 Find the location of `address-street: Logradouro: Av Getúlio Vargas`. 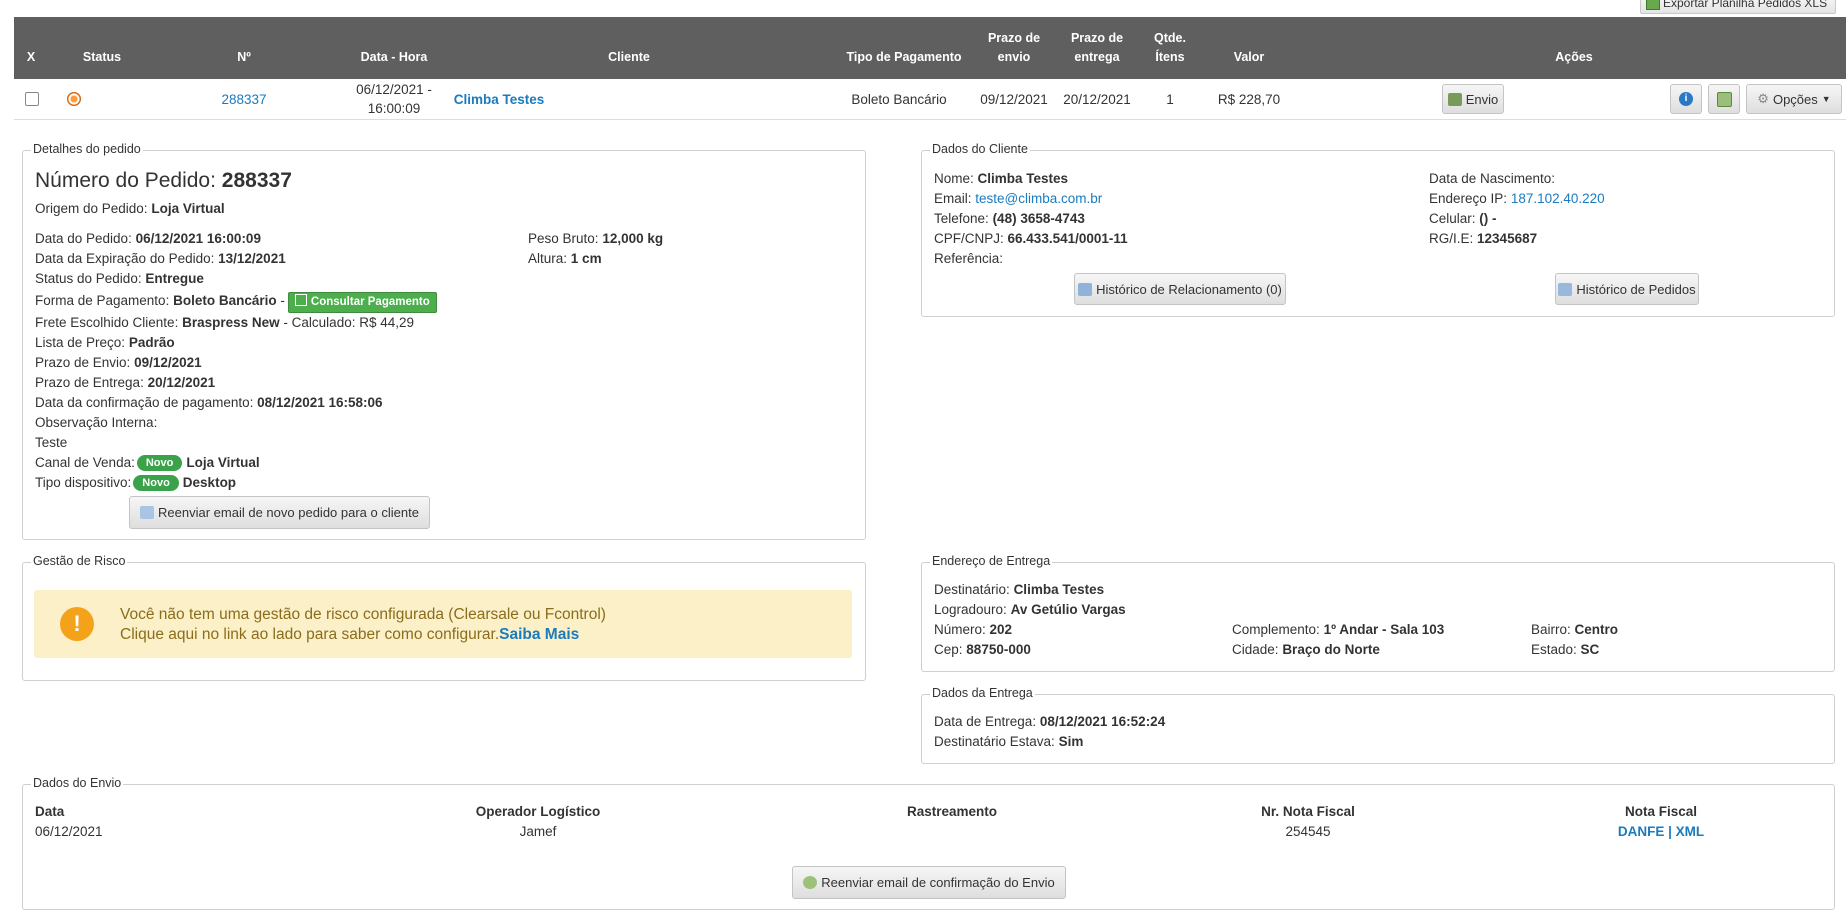

address-street: Logradouro: Av Getúlio Vargas is located at coordinates (1030, 609).